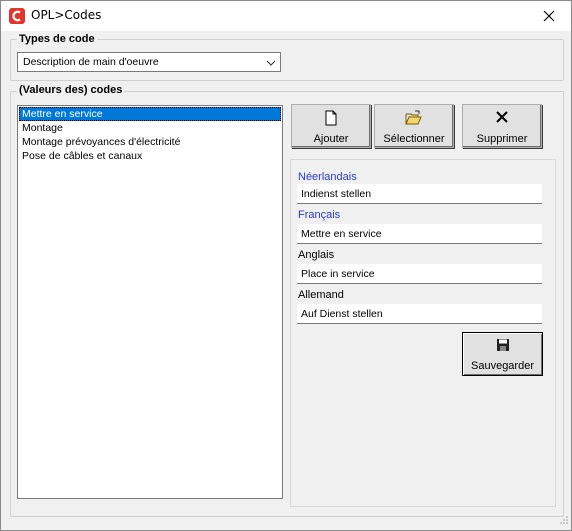  Describe the element at coordinates (338, 274) in the screenshot. I see `english-value: Place in service` at that location.